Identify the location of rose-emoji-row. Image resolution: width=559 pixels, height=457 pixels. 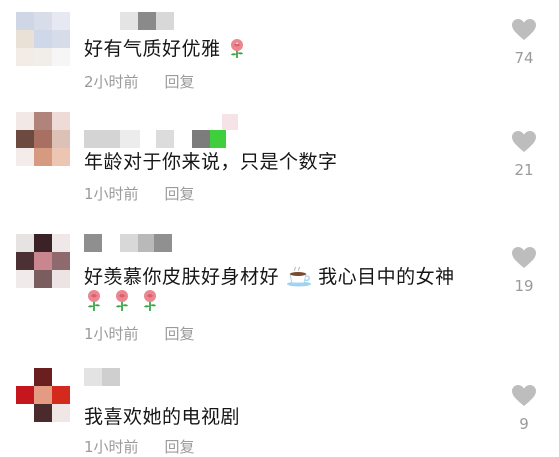
(122, 302).